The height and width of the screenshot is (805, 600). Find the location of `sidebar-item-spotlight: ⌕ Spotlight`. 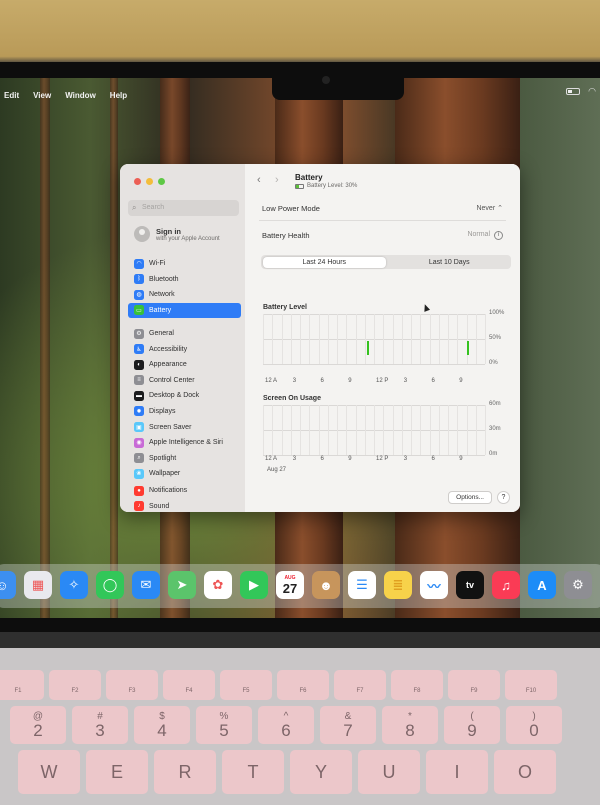

sidebar-item-spotlight: ⌕ Spotlight is located at coordinates (184, 458).